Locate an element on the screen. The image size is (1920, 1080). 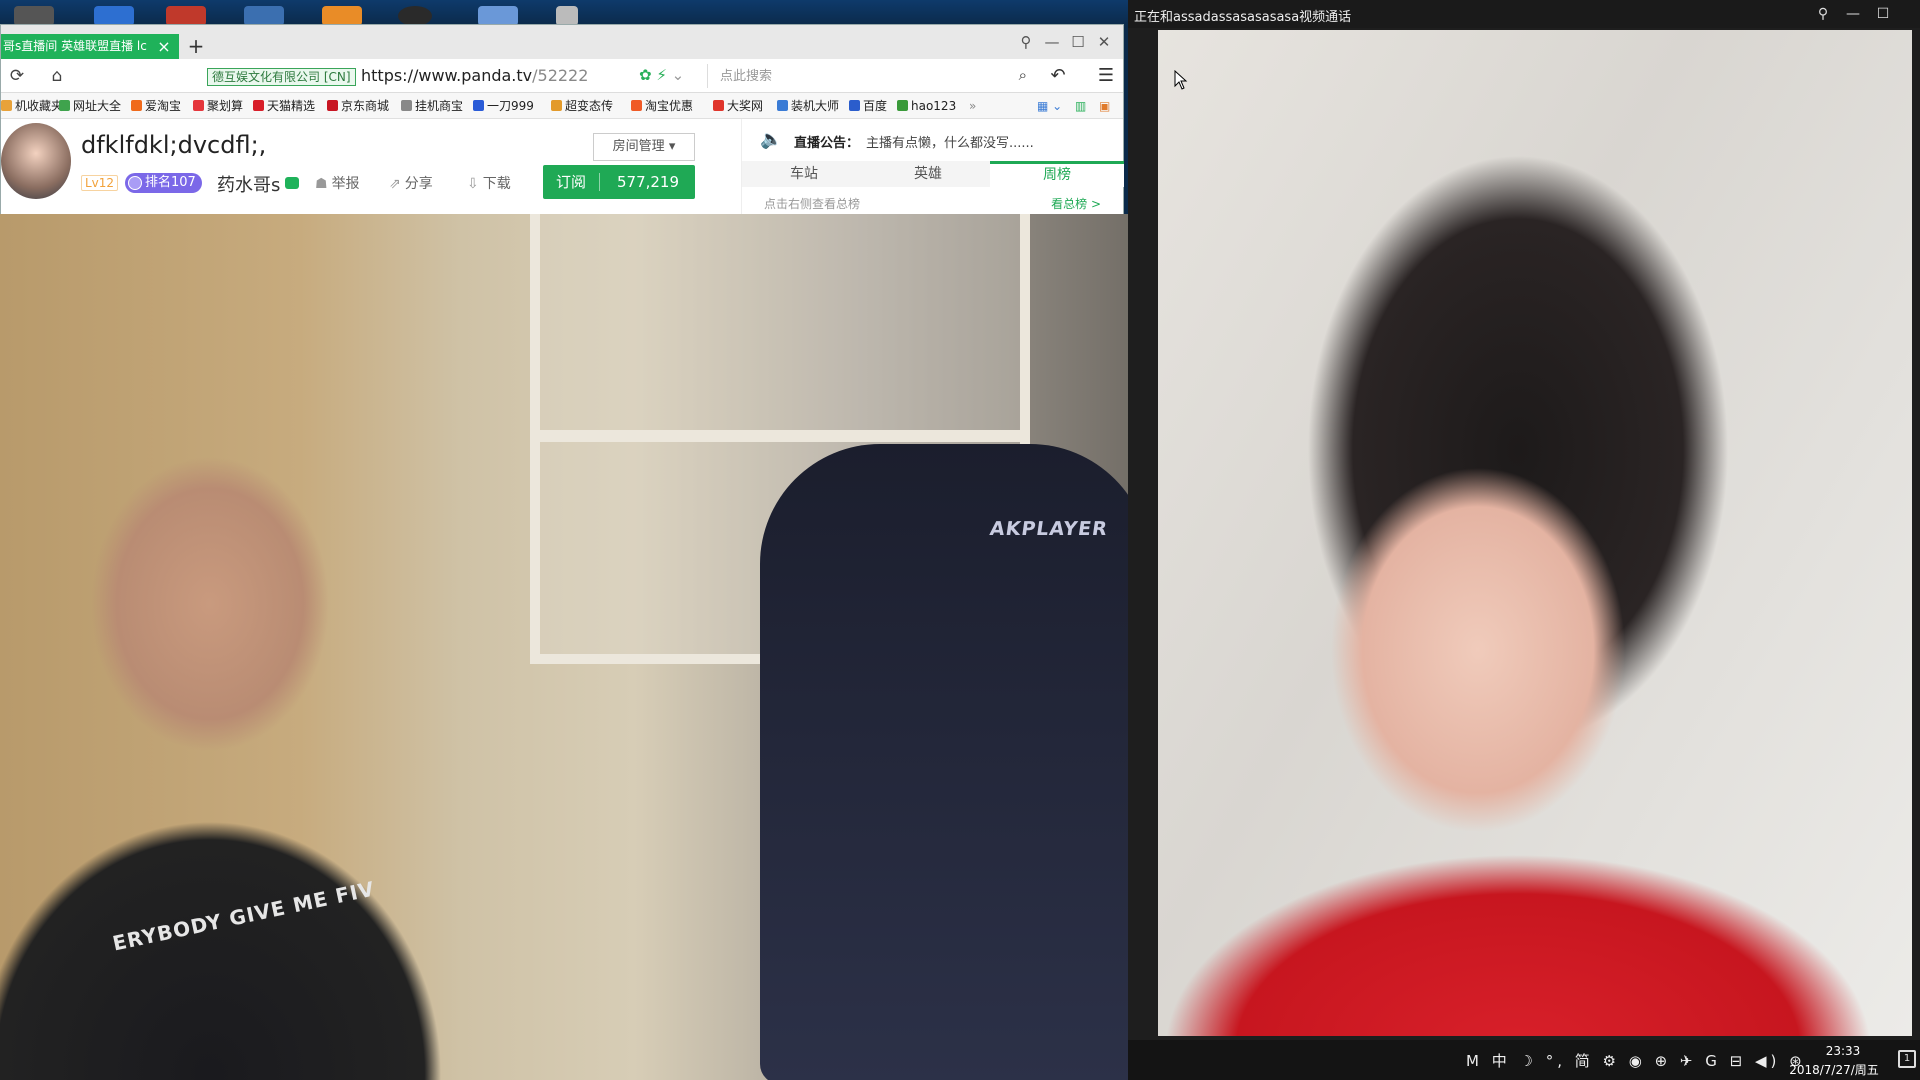
download-icon: ⇩ is located at coordinates (473, 184).